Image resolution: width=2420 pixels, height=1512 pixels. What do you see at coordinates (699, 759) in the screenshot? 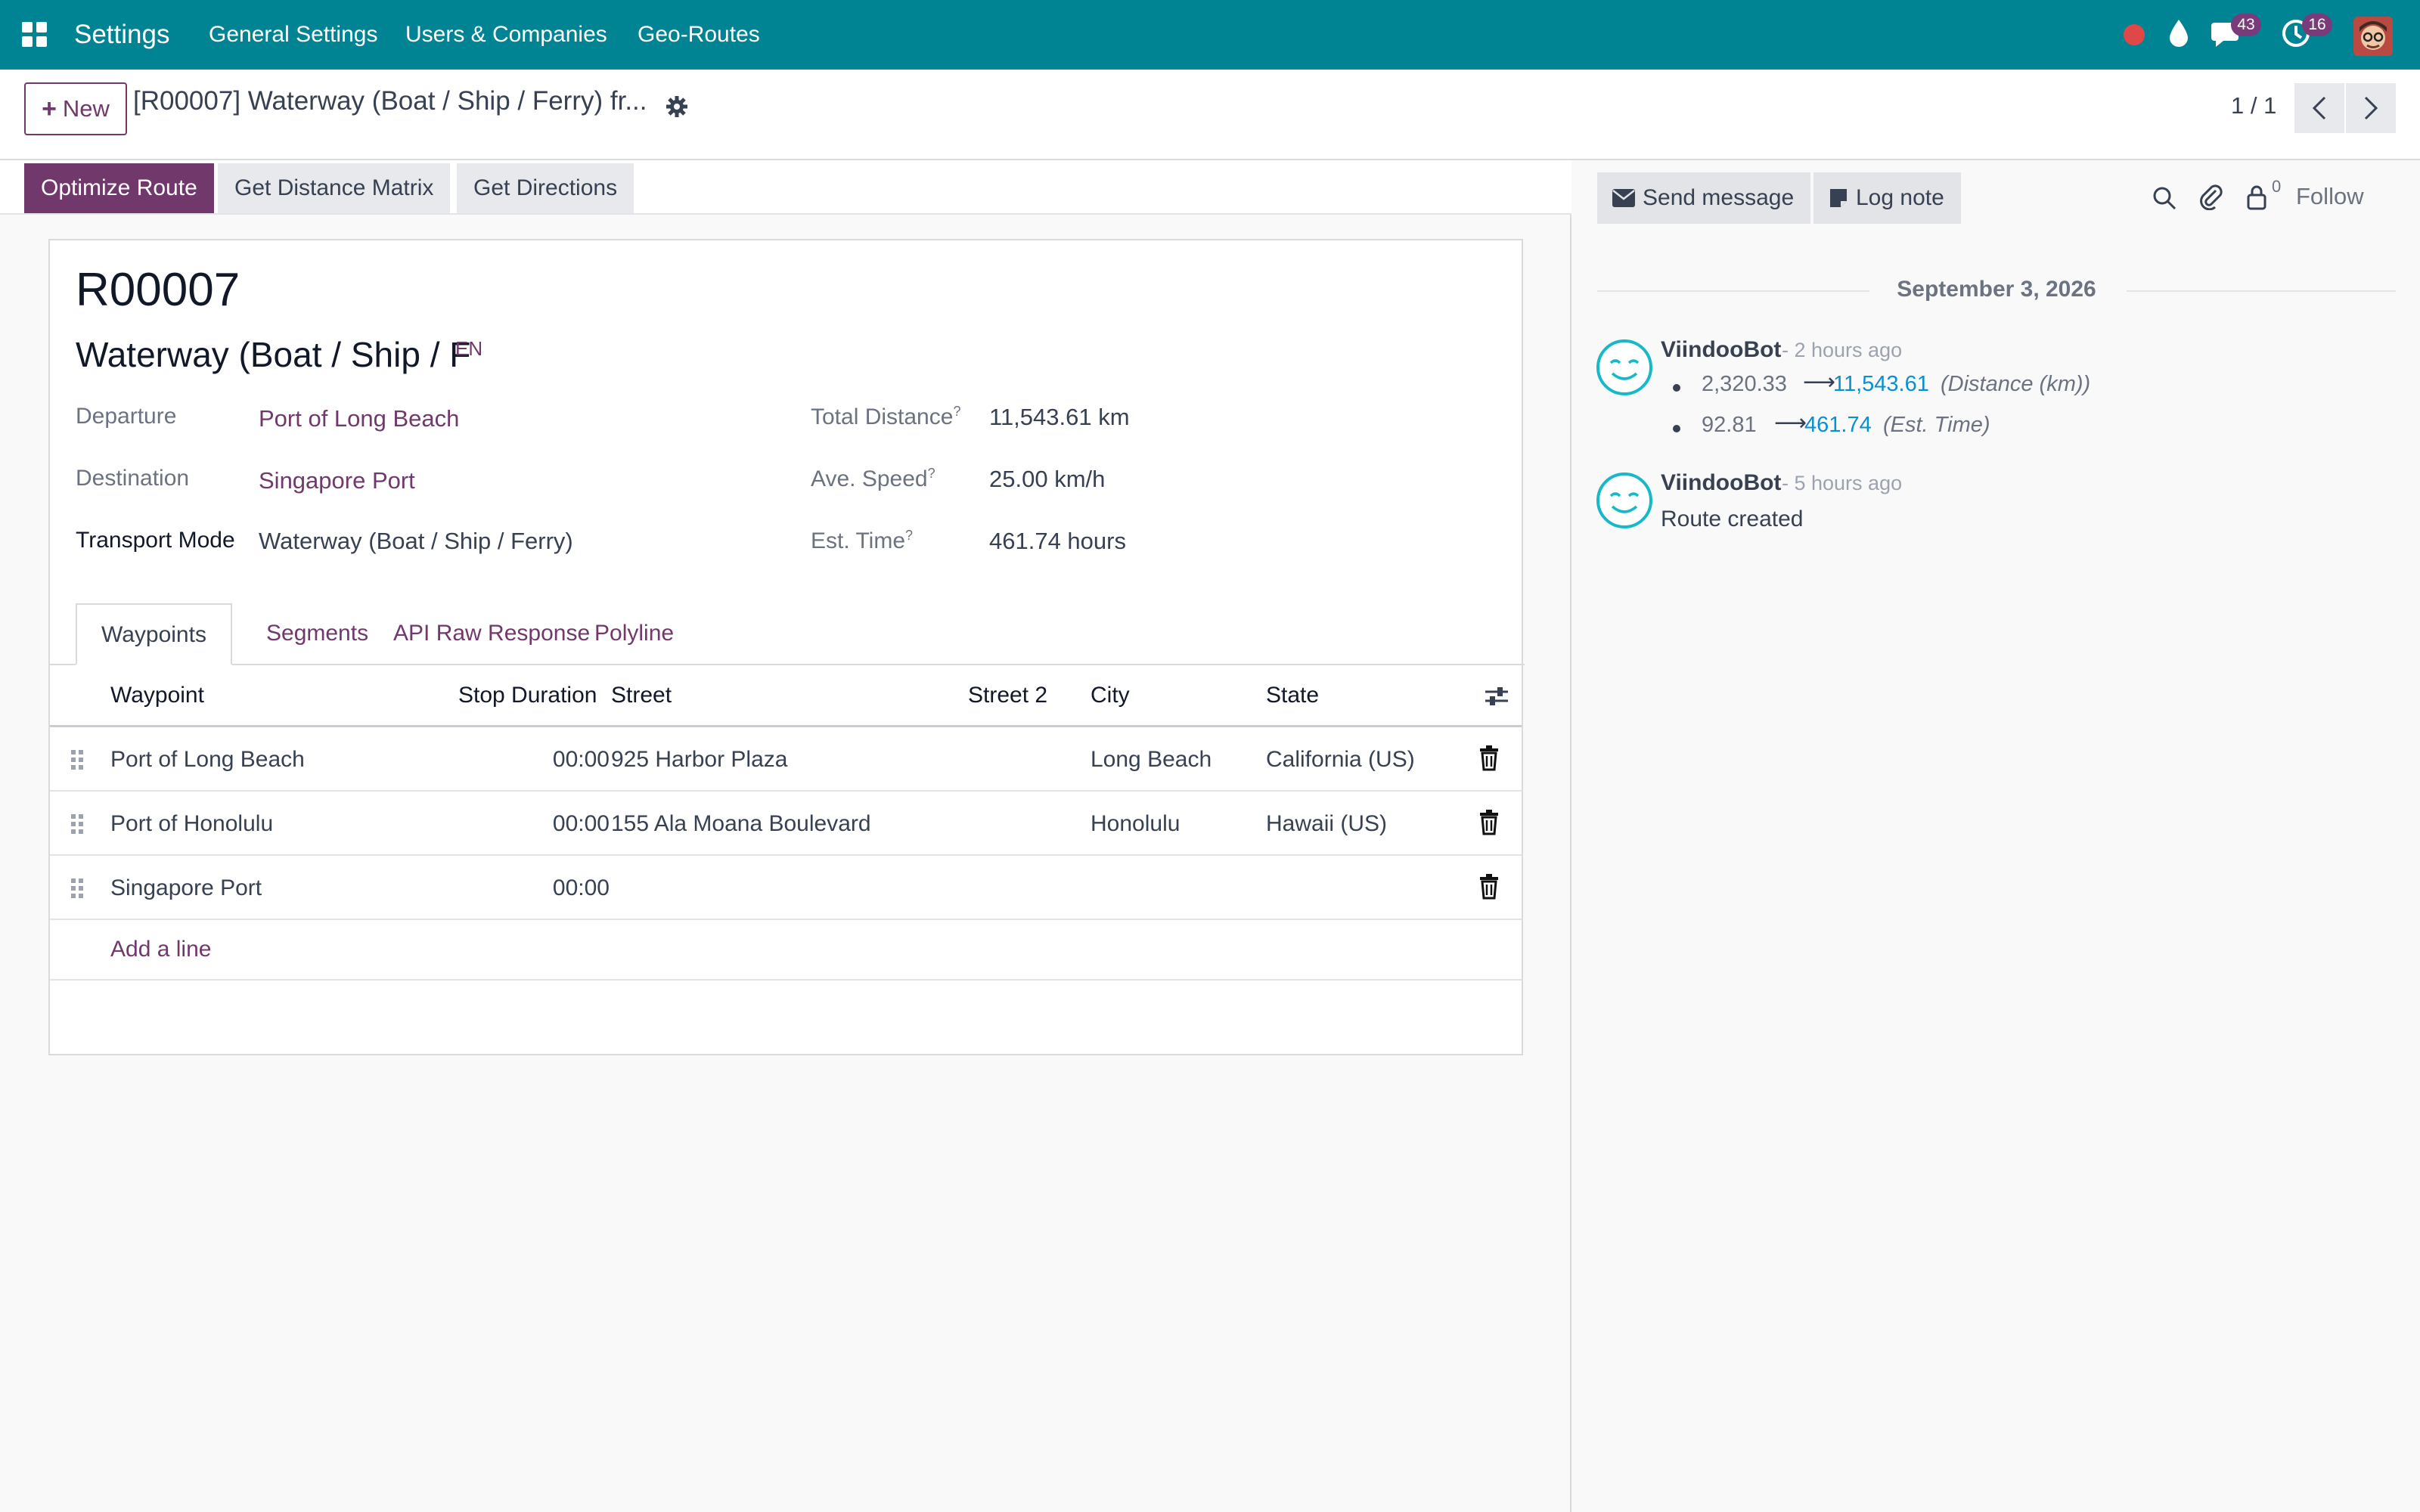
I see `cell-street: 925 Harbor Plaza` at bounding box center [699, 759].